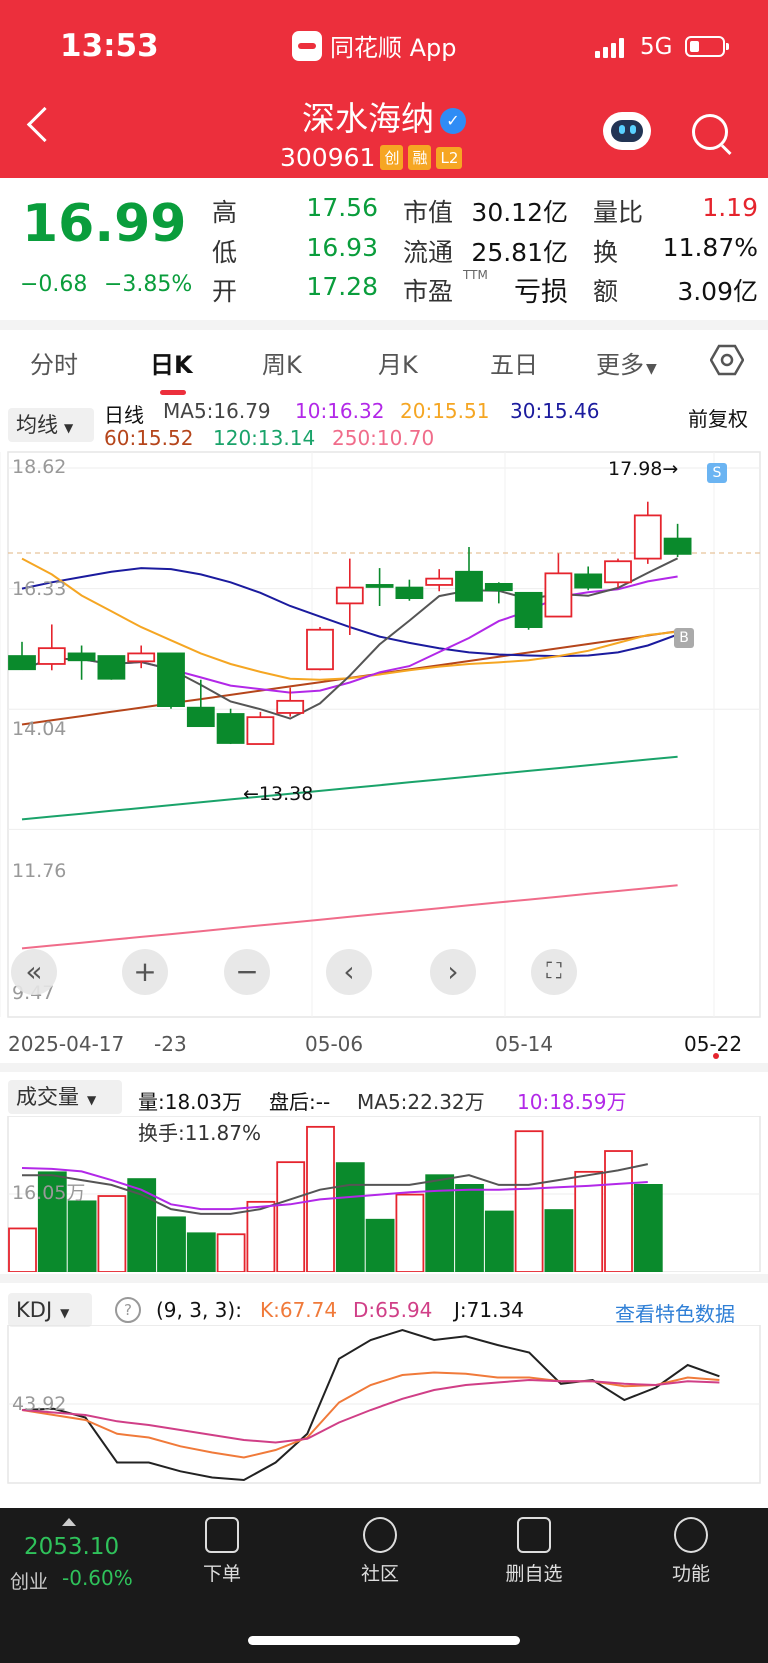 The height and width of the screenshot is (1663, 768). I want to click on kdj-selector-label: KDJ, so click(34, 1310).